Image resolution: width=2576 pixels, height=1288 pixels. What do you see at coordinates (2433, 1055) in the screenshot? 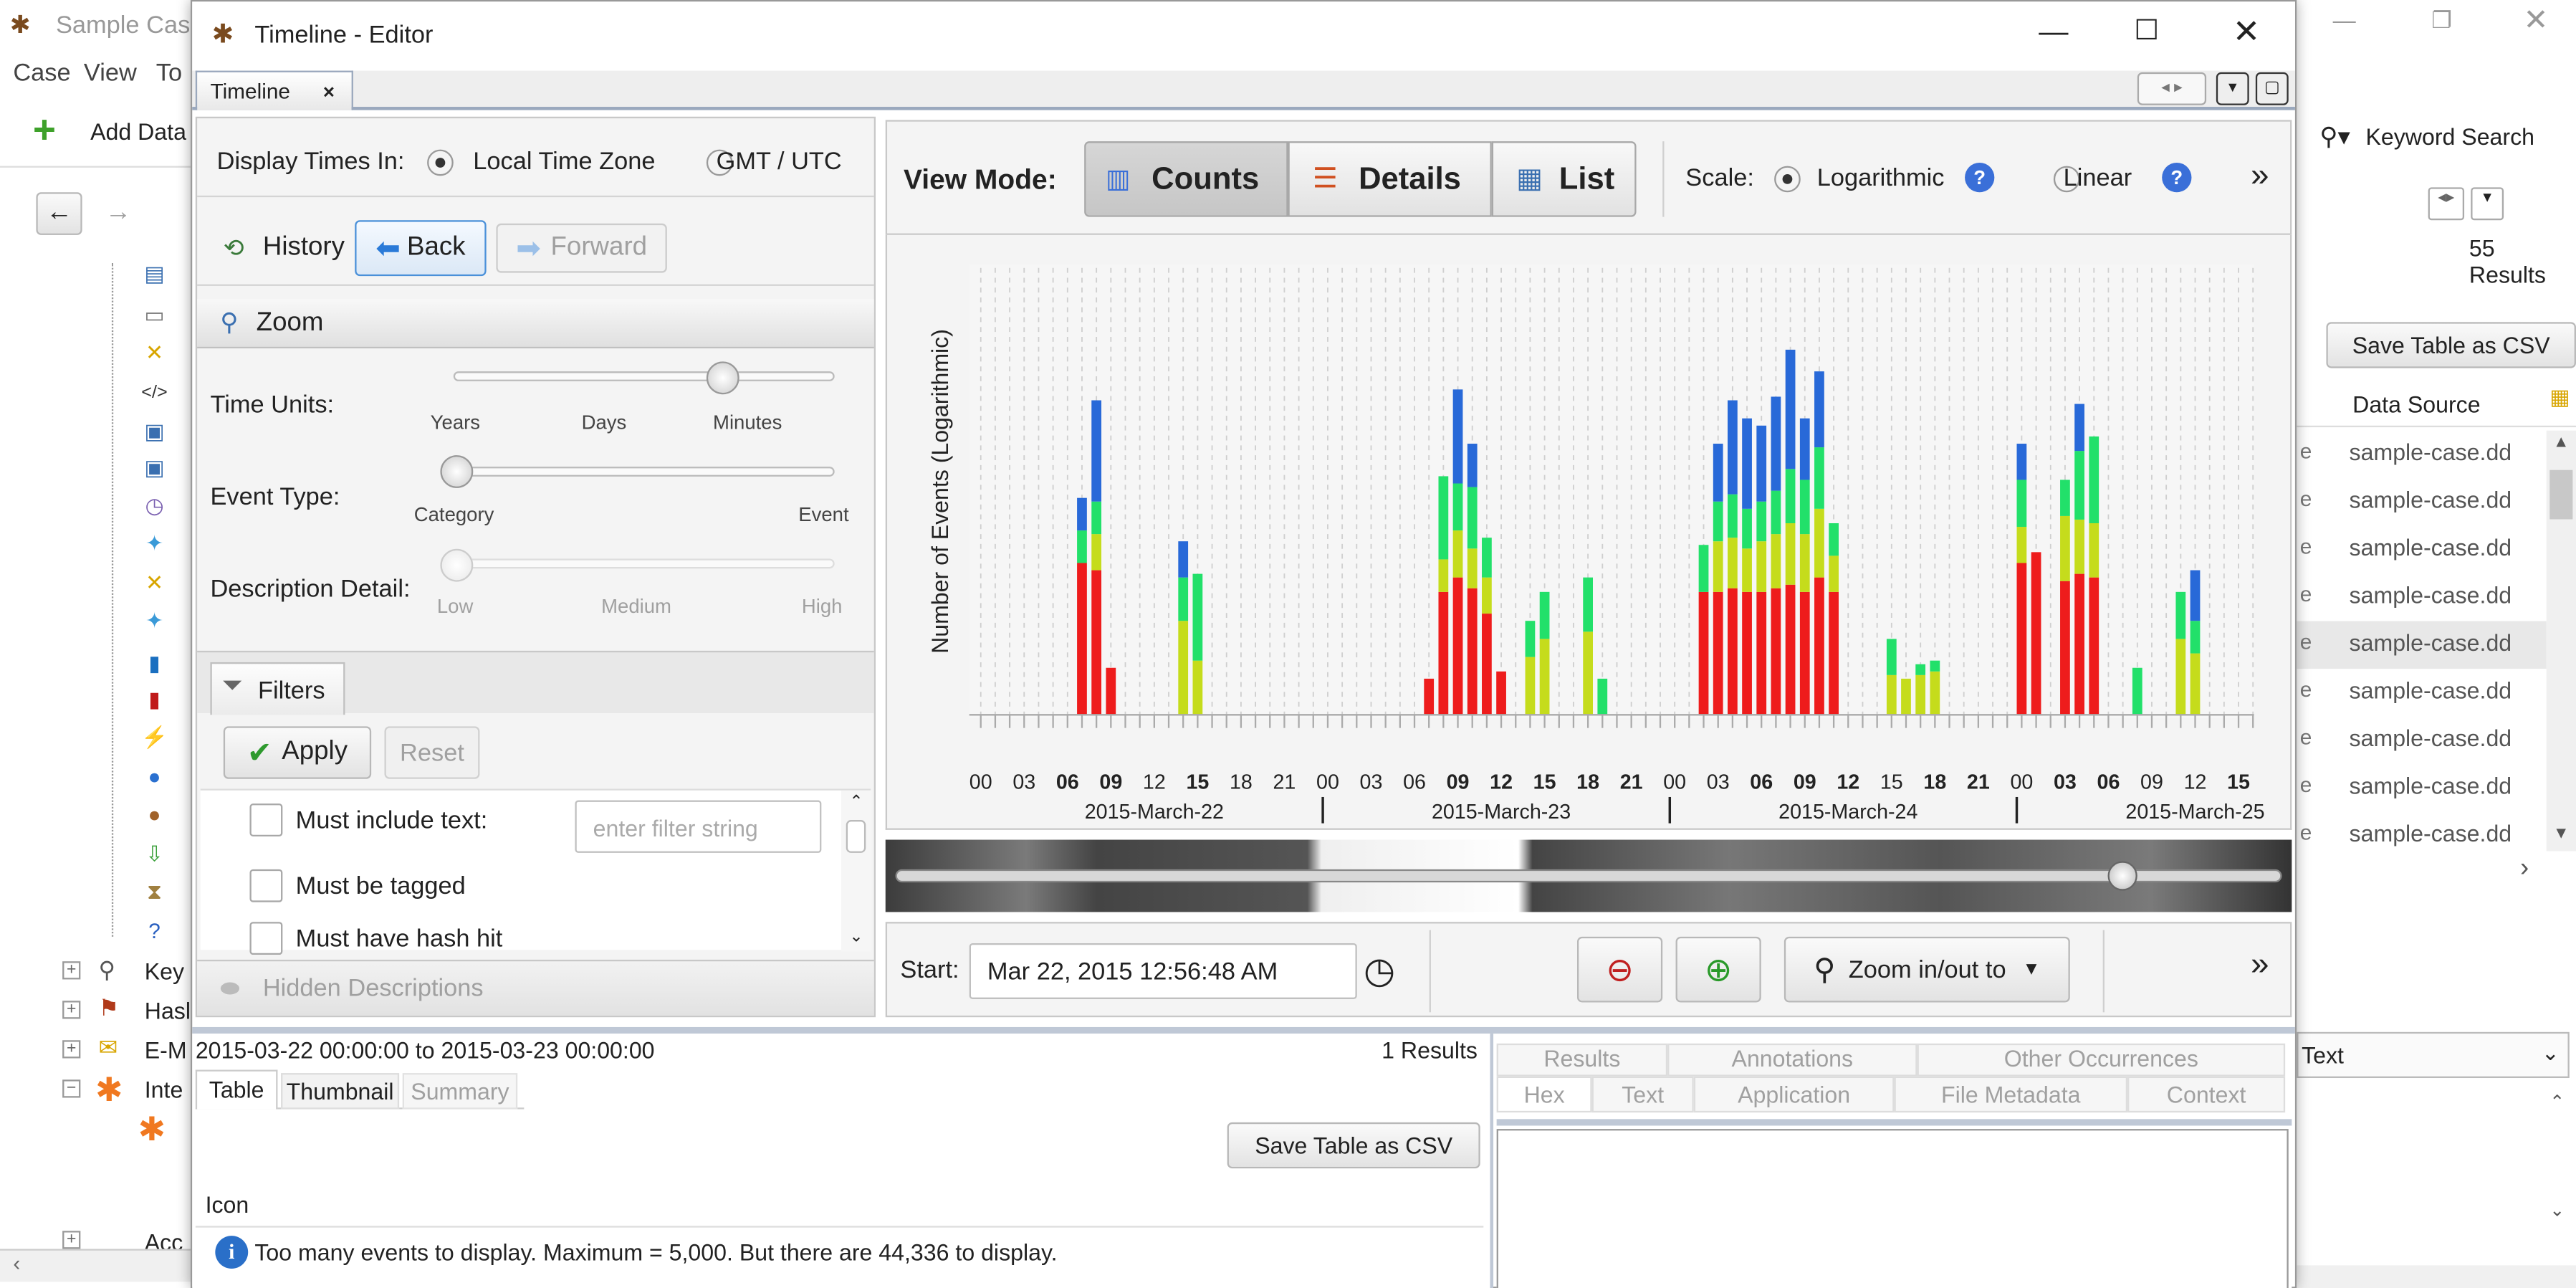
I see `text-viewer-dropdown: Text ⌄` at bounding box center [2433, 1055].